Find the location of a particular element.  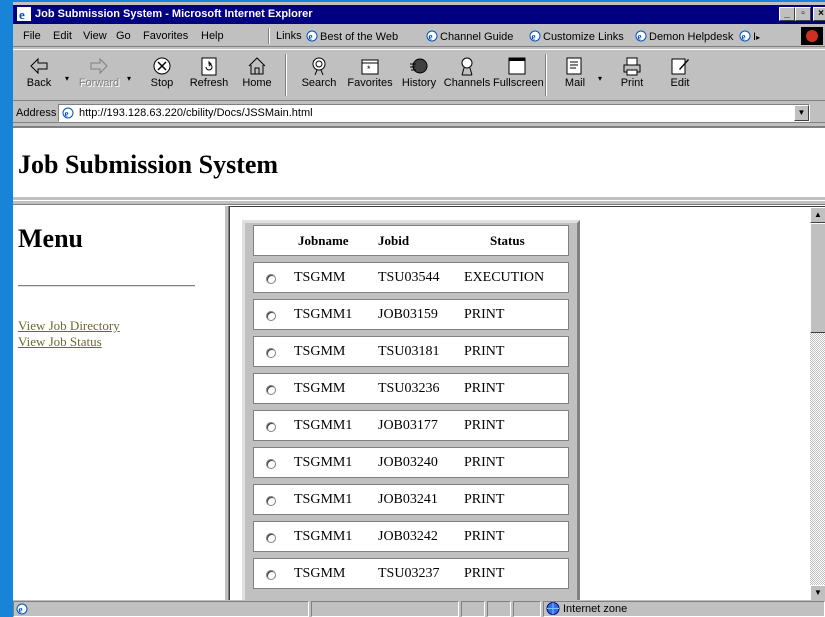

channels-button: Channels is located at coordinates (467, 75).